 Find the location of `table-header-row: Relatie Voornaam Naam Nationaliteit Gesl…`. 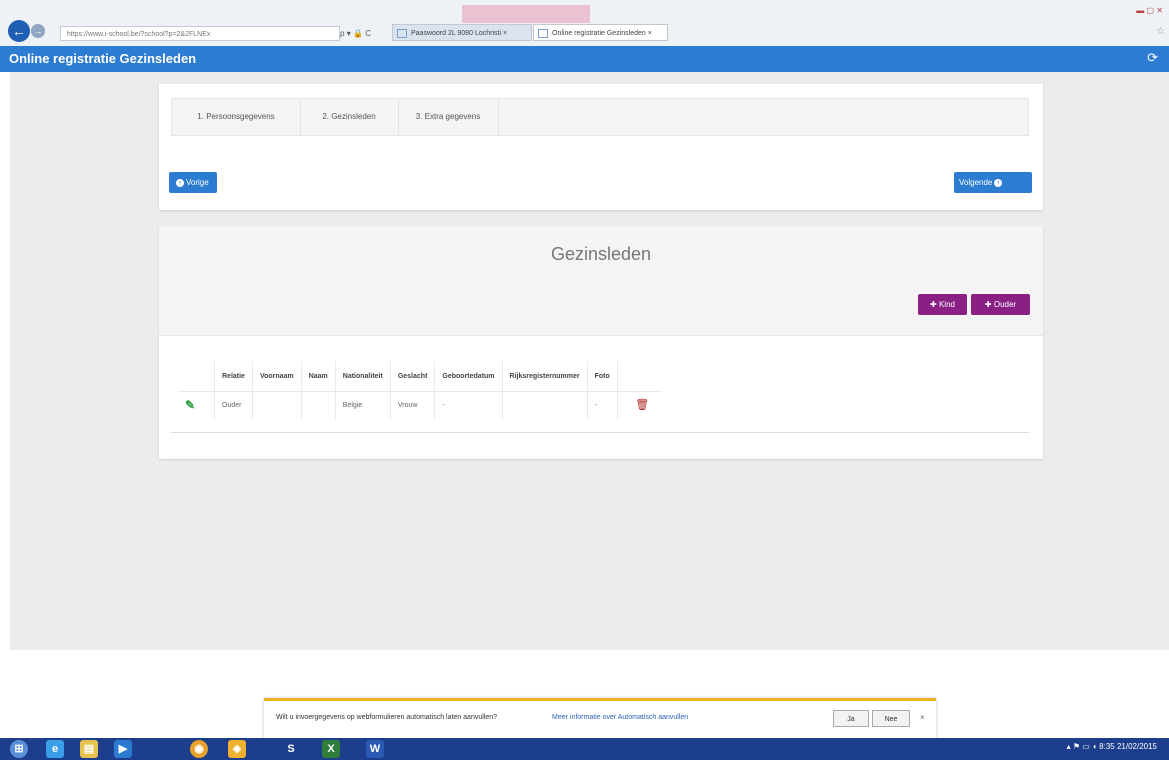

table-header-row: Relatie Voornaam Naam Nationaliteit Gesl… is located at coordinates (420, 376).